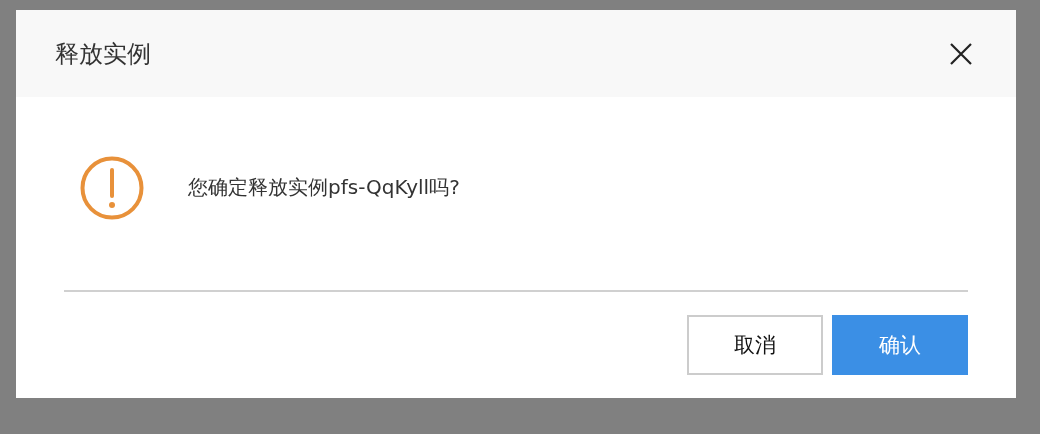 The width and height of the screenshot is (1040, 434). Describe the element at coordinates (103, 54) in the screenshot. I see `dialog-title: 释放实例` at that location.